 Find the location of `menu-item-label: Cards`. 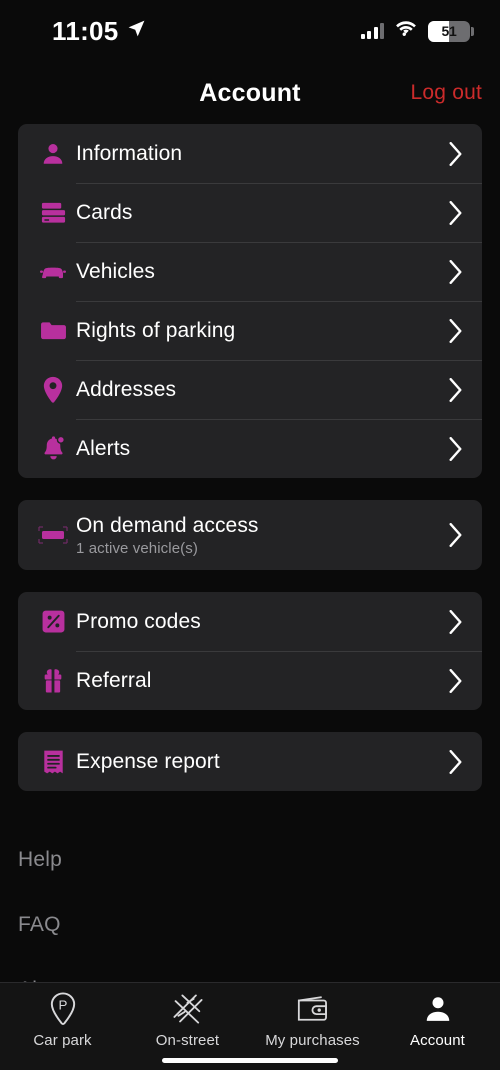

menu-item-label: Cards is located at coordinates (104, 212).